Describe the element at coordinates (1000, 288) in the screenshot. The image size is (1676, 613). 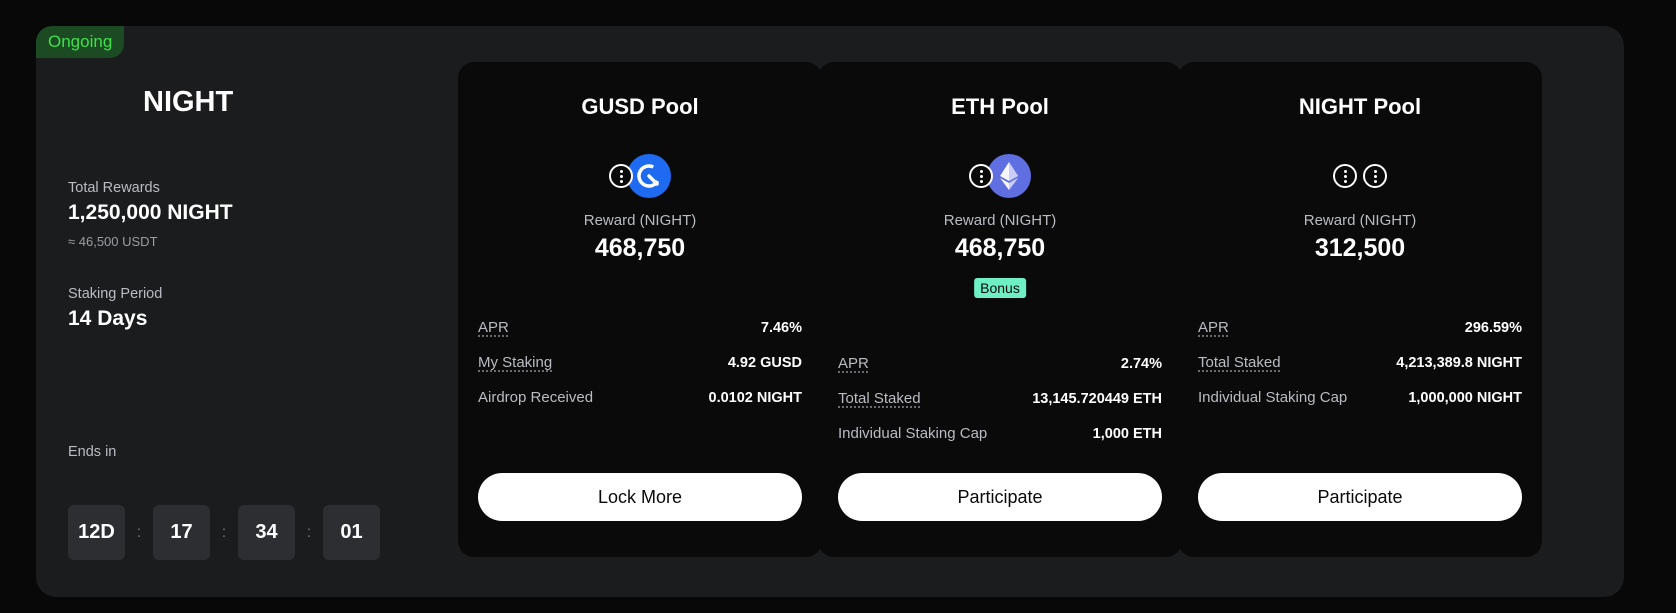
I see `bonus-badge: Bonus` at that location.